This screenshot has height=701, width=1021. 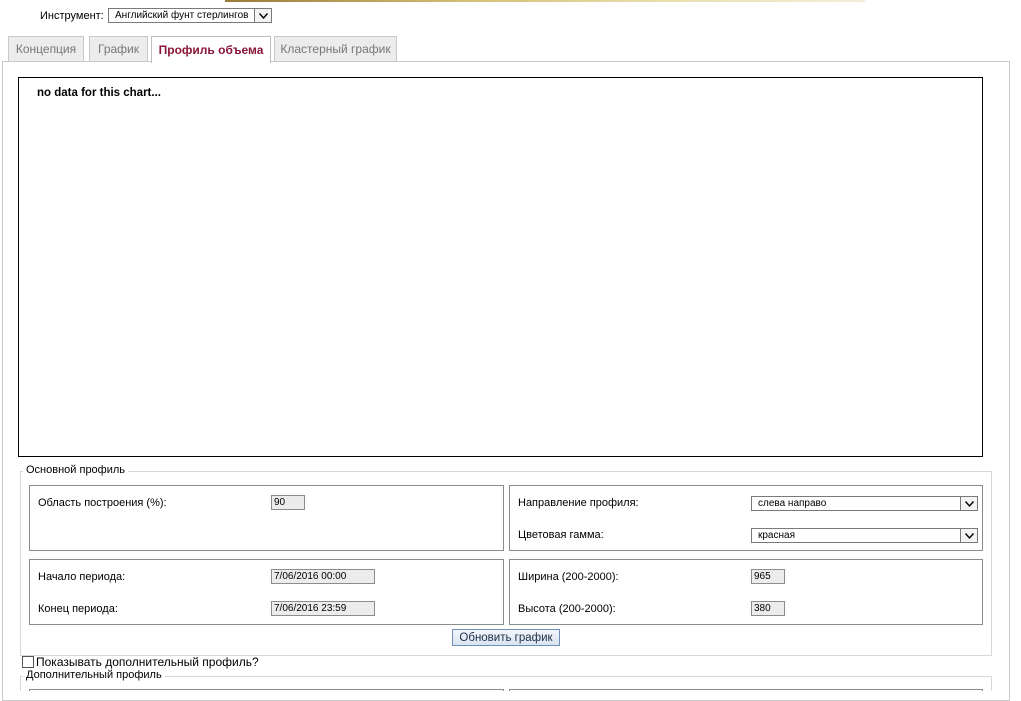 I want to click on instrument-row: Инструмент:, so click(x=72, y=16).